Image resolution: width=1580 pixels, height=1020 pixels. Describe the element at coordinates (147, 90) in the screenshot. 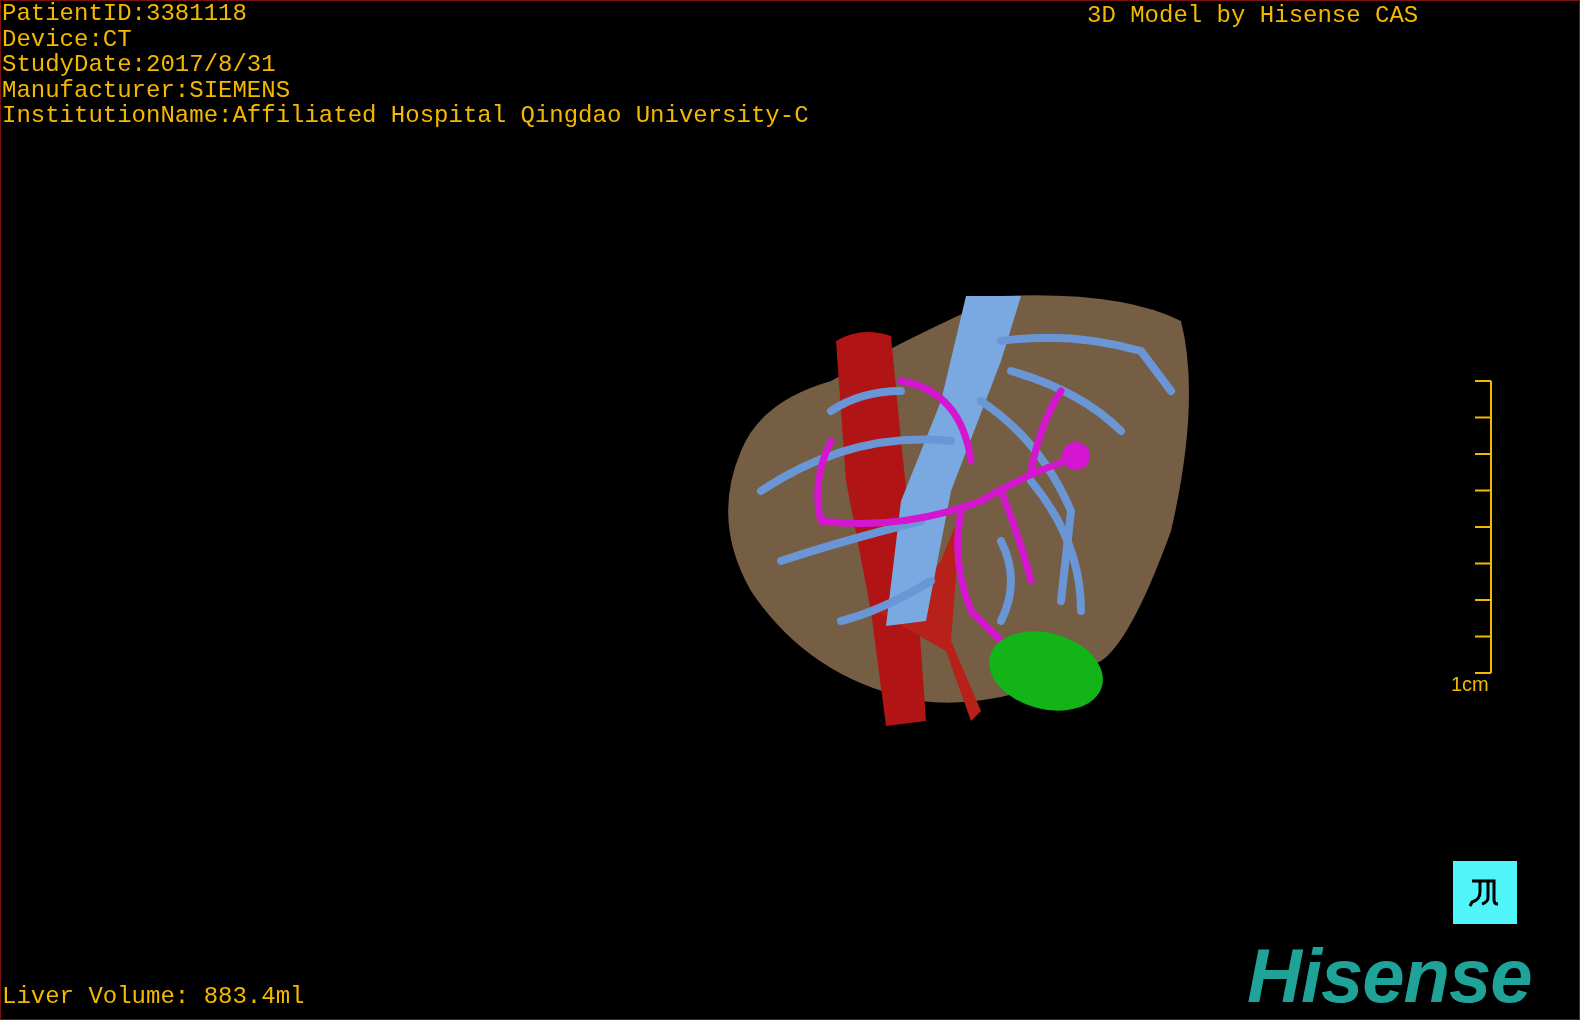

I see `patient-info-text: Manufacturer:SIEMENS` at that location.